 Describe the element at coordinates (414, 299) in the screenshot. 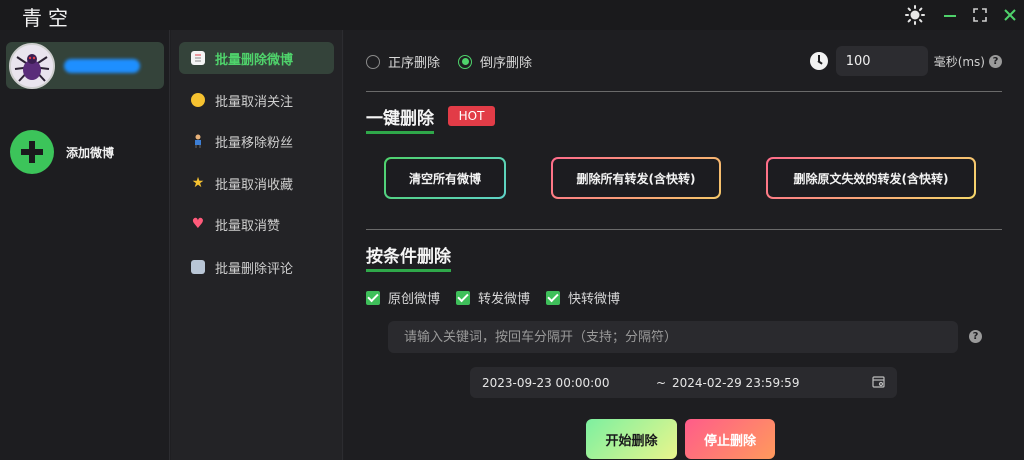

I see `check-original-label: 原创微博` at that location.